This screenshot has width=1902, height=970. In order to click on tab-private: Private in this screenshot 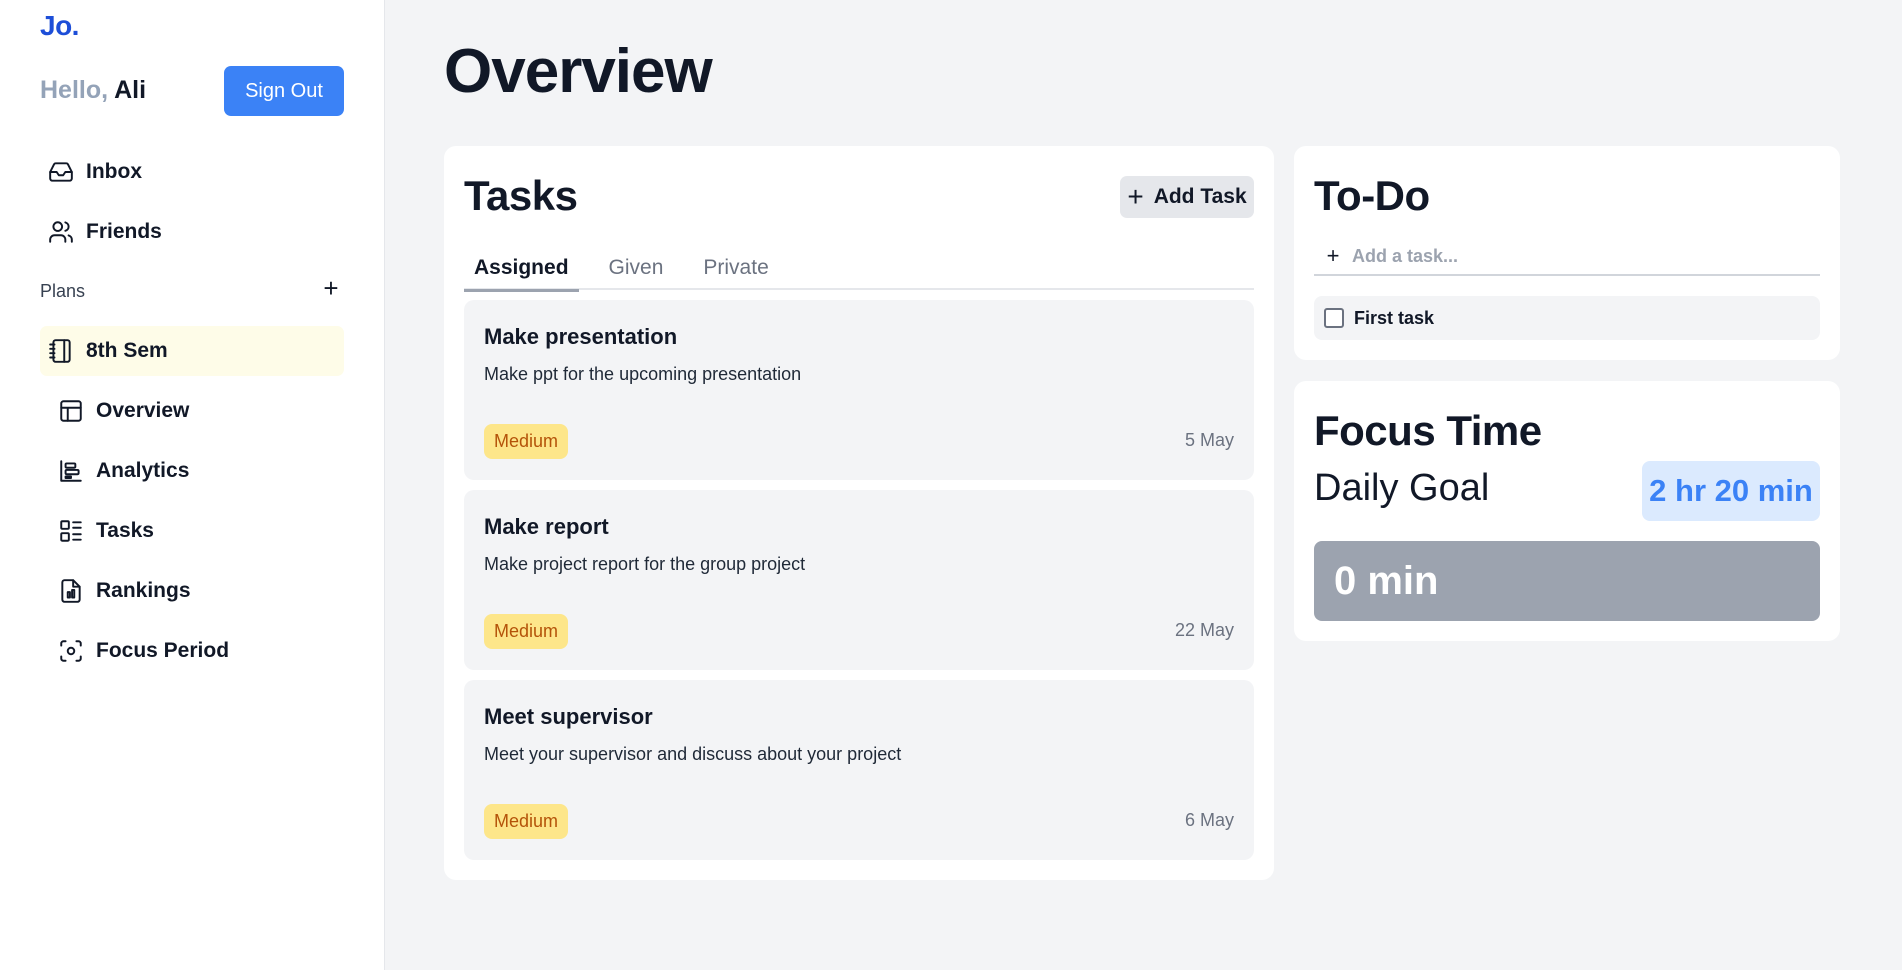, I will do `click(735, 268)`.